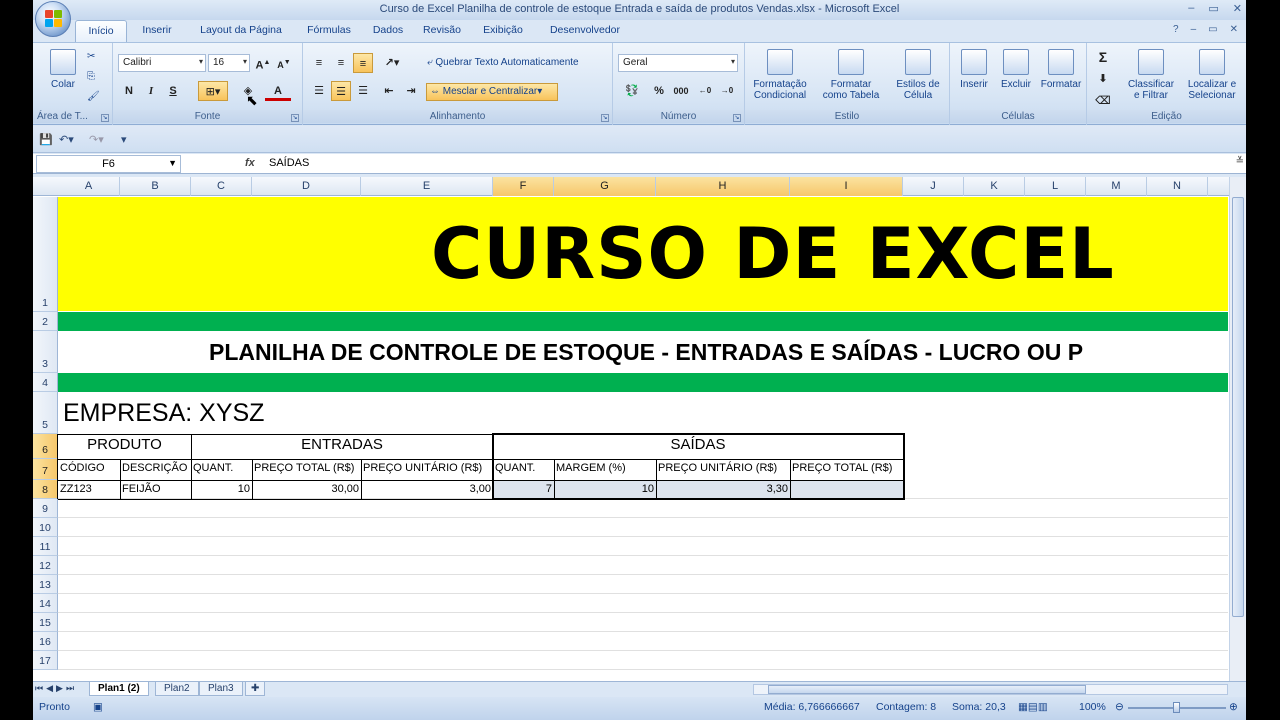  I want to click on horizontal-scroll-thumb, so click(927, 689).